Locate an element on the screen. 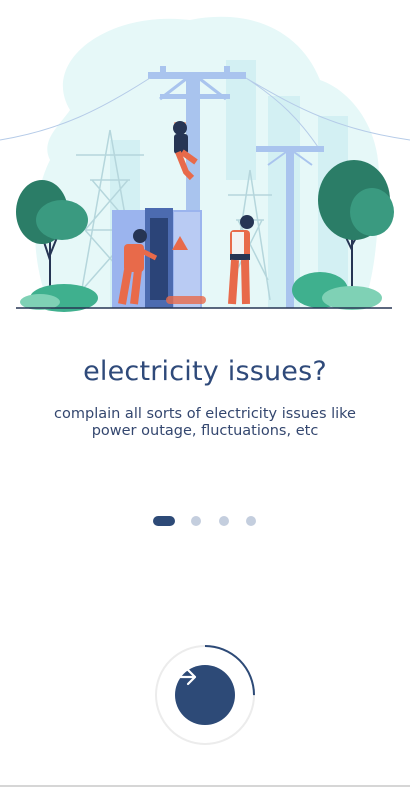 This screenshot has height=787, width=410. onboarding-title: electricity issues? is located at coordinates (205, 371).